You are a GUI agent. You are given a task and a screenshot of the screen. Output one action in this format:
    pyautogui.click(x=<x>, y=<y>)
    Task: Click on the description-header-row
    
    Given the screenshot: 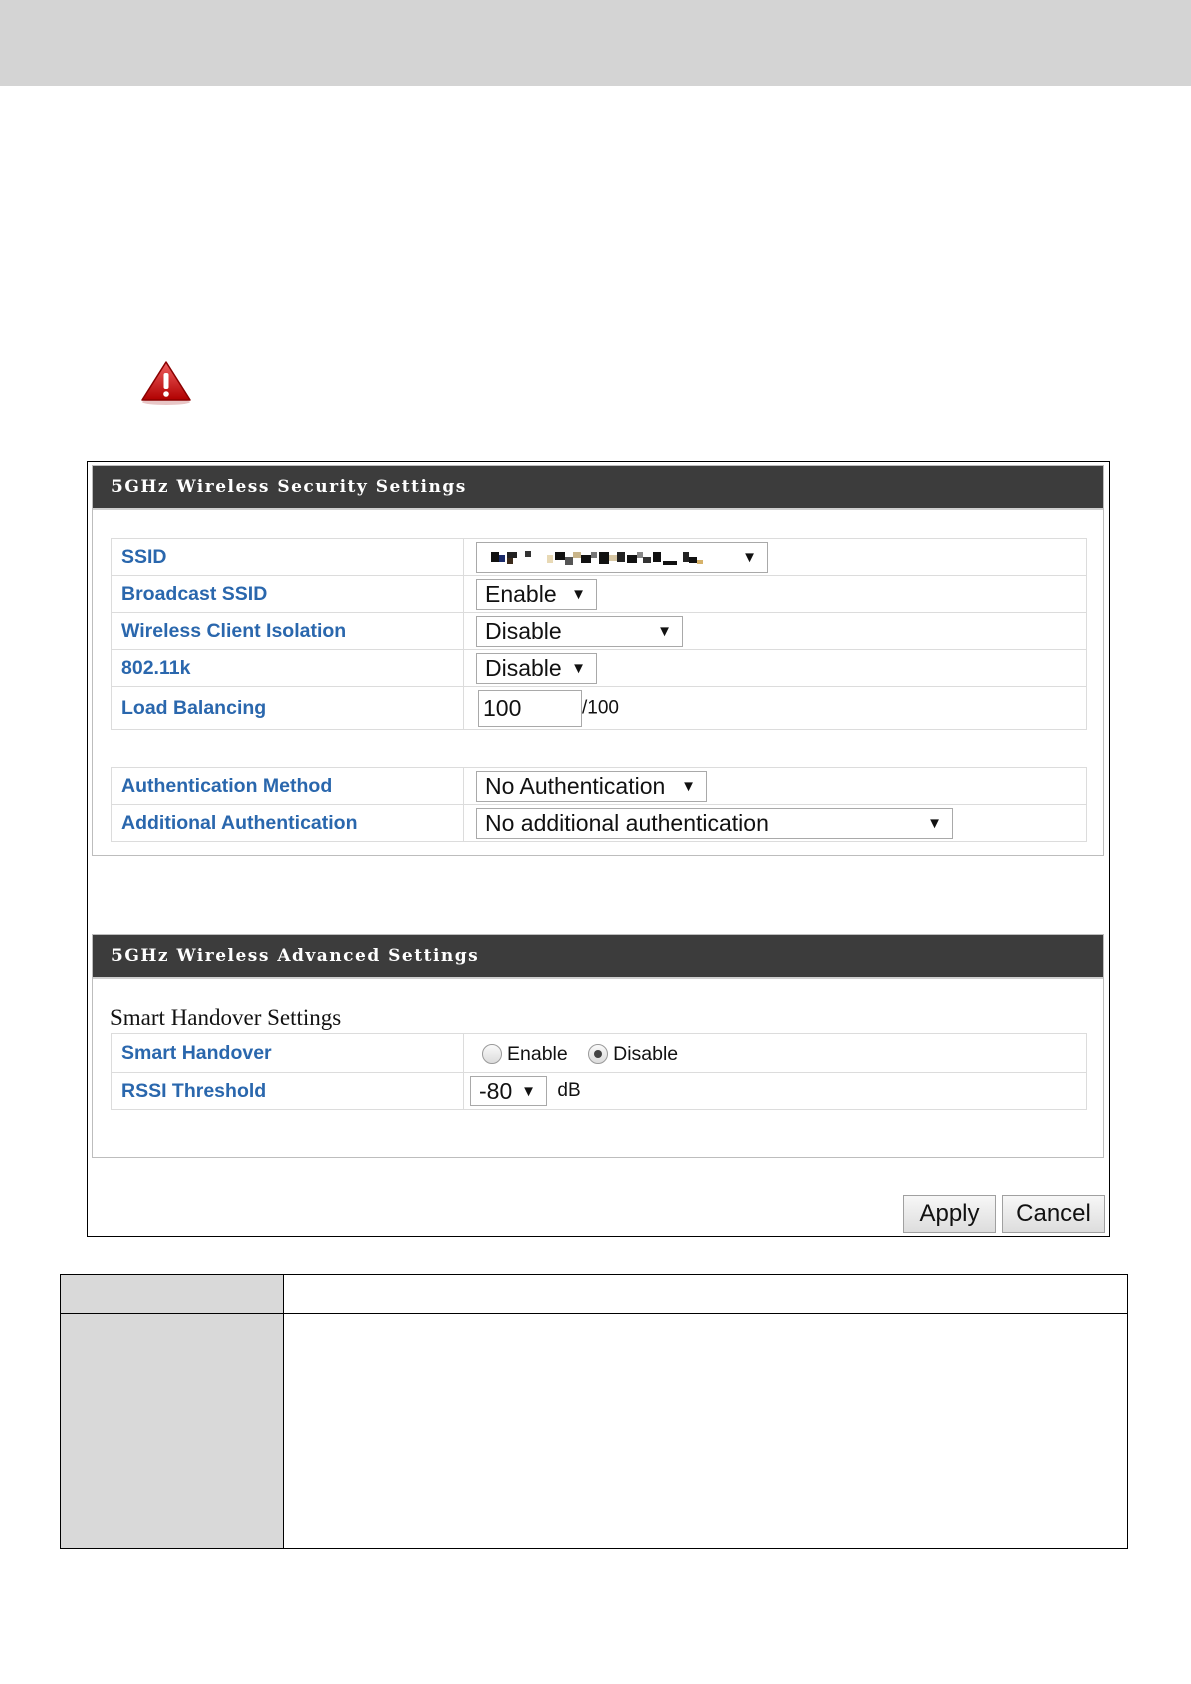 What is the action you would take?
    pyautogui.click(x=594, y=1294)
    